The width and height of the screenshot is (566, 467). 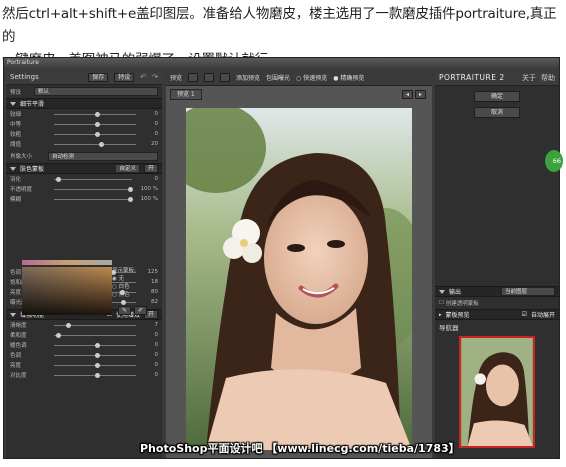 I want to click on slider-row: 羽化 0, so click(x=84, y=179).